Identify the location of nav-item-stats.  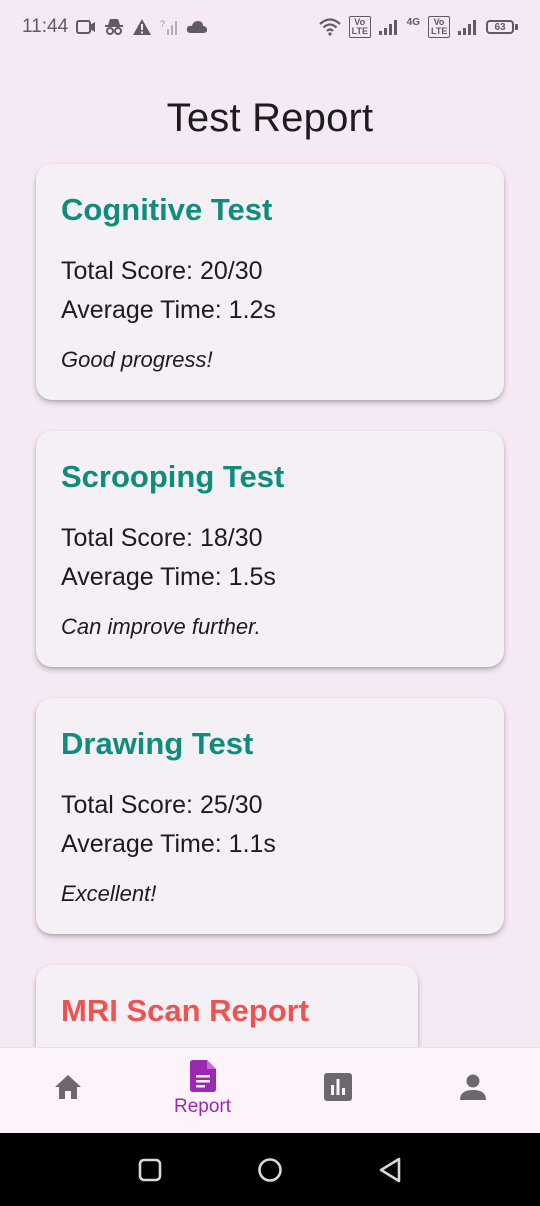
(337, 1091).